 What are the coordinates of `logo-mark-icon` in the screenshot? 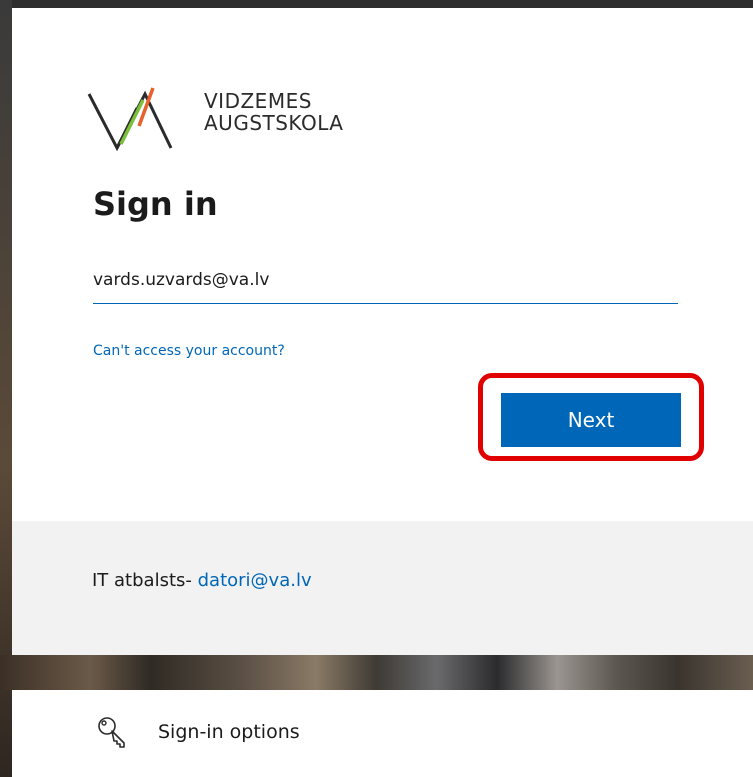 It's located at (130, 119).